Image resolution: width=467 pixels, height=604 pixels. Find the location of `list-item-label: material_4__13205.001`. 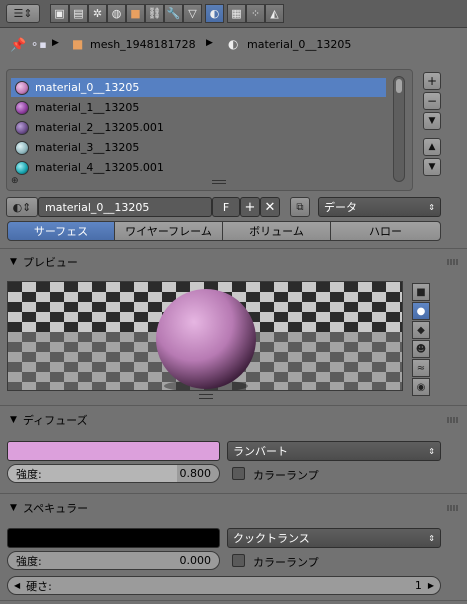

list-item-label: material_4__13205.001 is located at coordinates (99, 167).